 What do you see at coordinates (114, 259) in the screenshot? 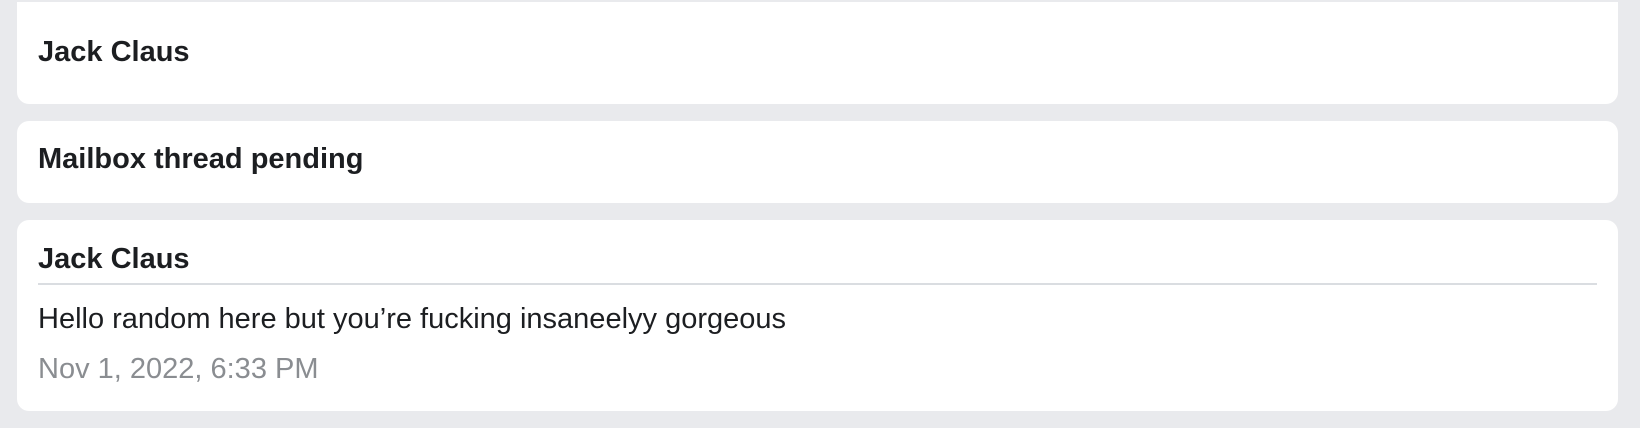
I see `message-sender: Jack Claus` at bounding box center [114, 259].